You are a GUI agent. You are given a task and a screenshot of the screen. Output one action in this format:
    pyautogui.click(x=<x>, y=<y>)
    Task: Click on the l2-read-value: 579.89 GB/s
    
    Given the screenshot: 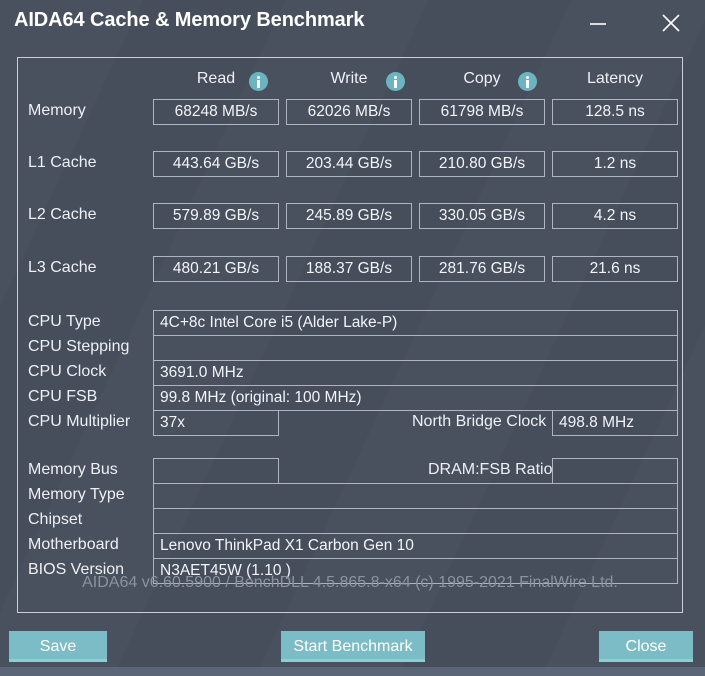 What is the action you would take?
    pyautogui.click(x=216, y=216)
    